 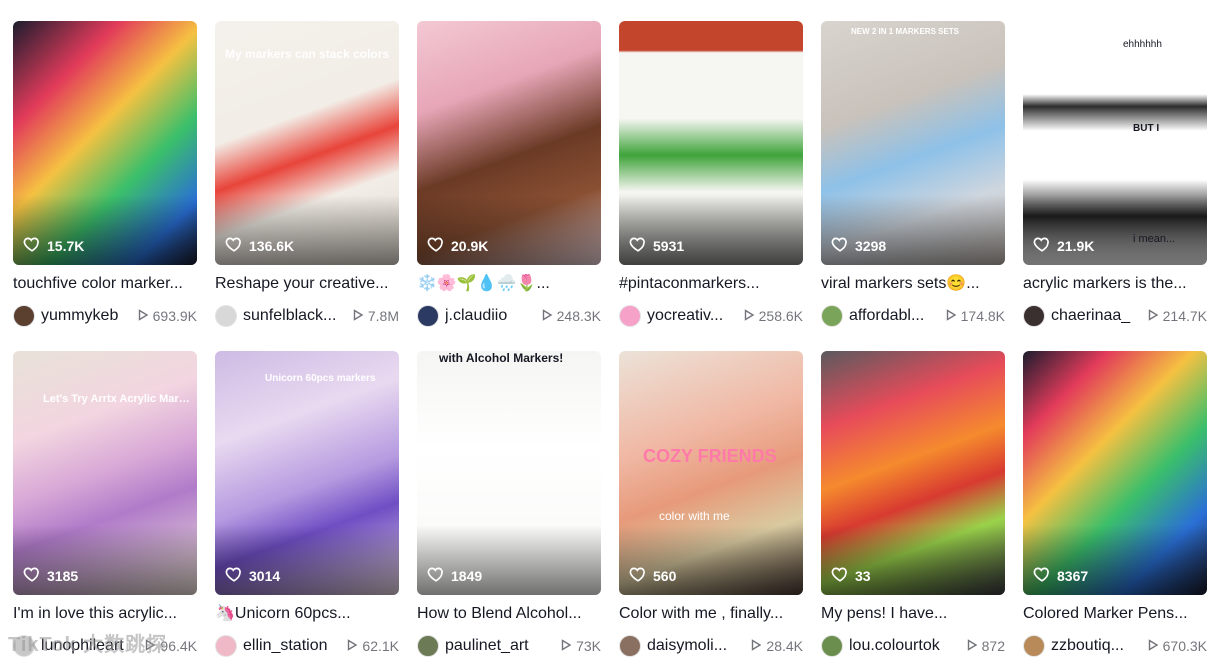 I want to click on like-count-value: 33, so click(x=863, y=575).